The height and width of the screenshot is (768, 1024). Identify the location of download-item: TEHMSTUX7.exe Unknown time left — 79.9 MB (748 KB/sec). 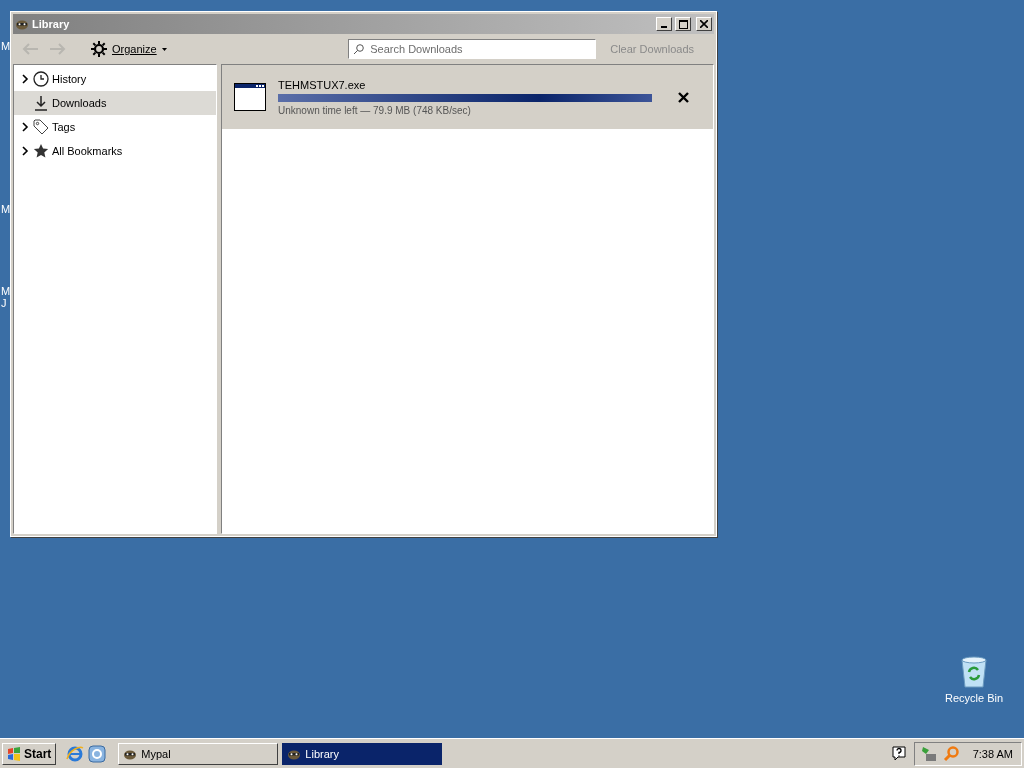
(467, 97).